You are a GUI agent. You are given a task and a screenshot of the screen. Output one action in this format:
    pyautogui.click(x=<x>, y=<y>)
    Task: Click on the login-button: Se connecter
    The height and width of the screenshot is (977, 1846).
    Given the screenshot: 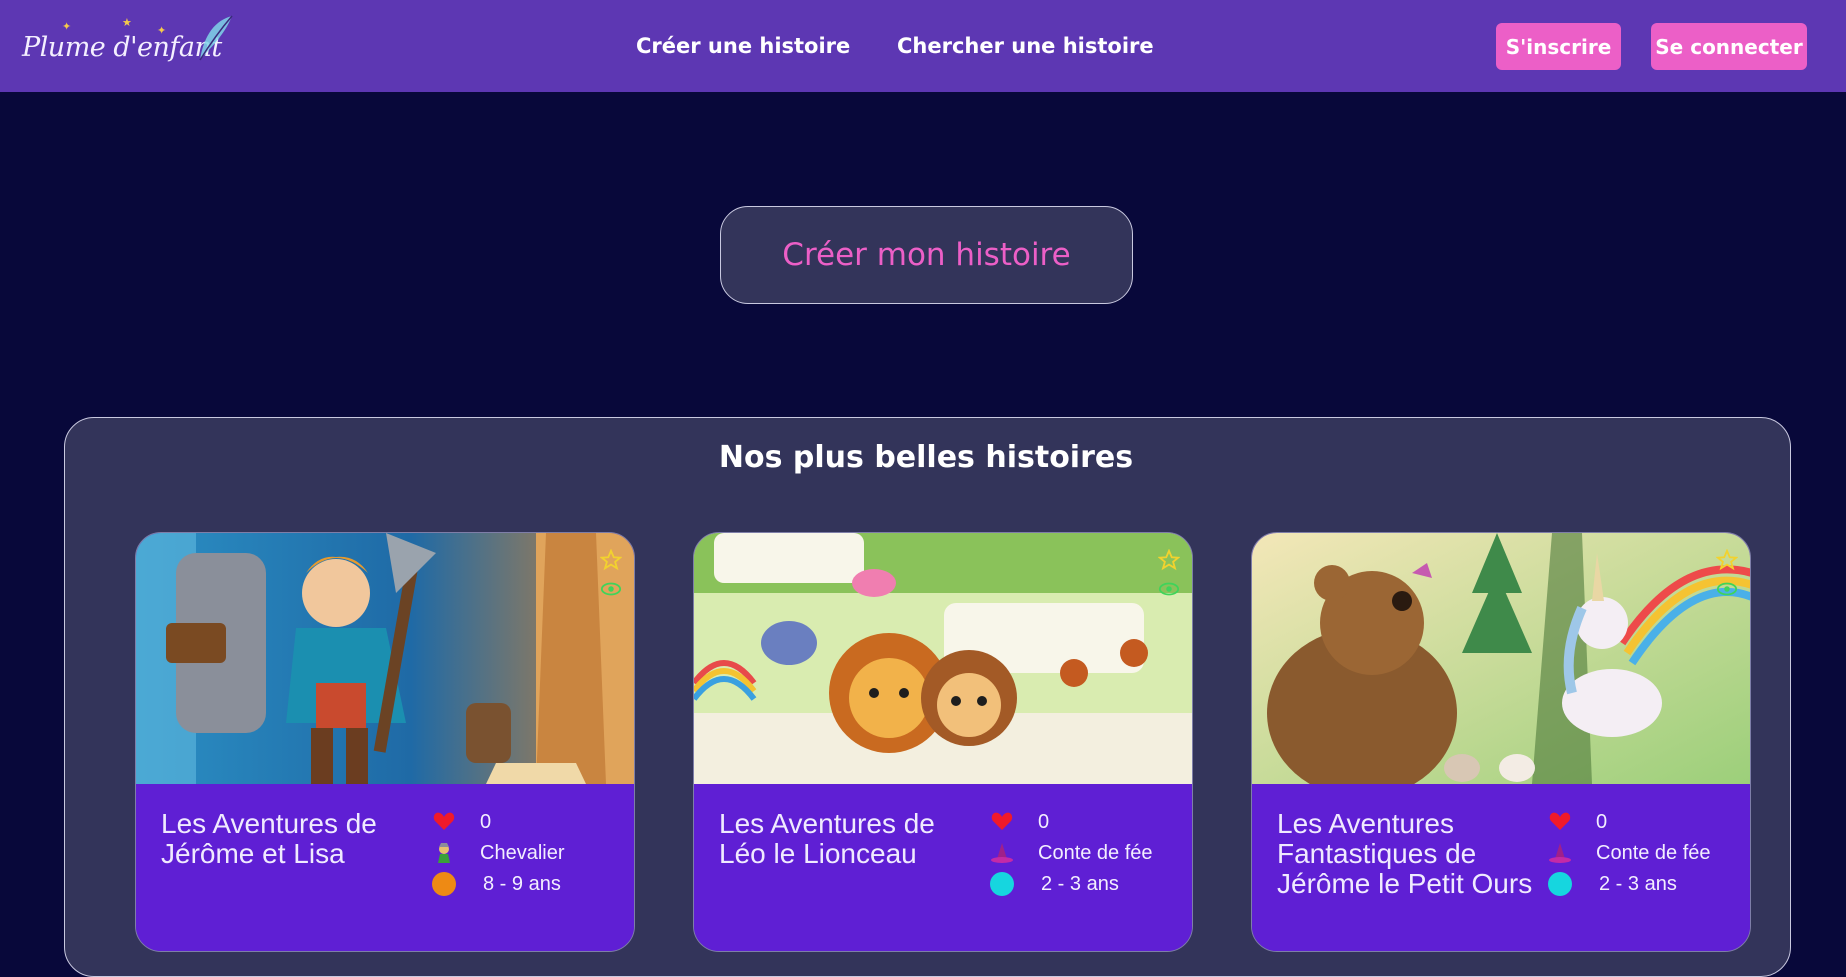 What is the action you would take?
    pyautogui.click(x=1729, y=46)
    